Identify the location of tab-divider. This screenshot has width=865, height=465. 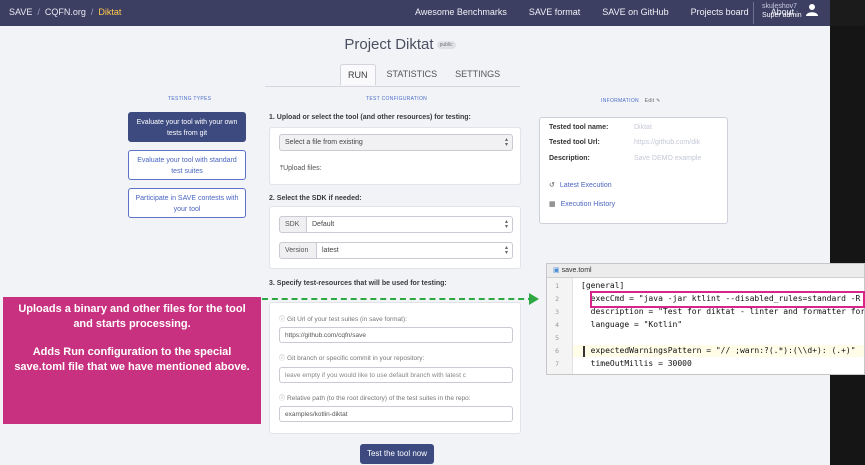
(392, 86).